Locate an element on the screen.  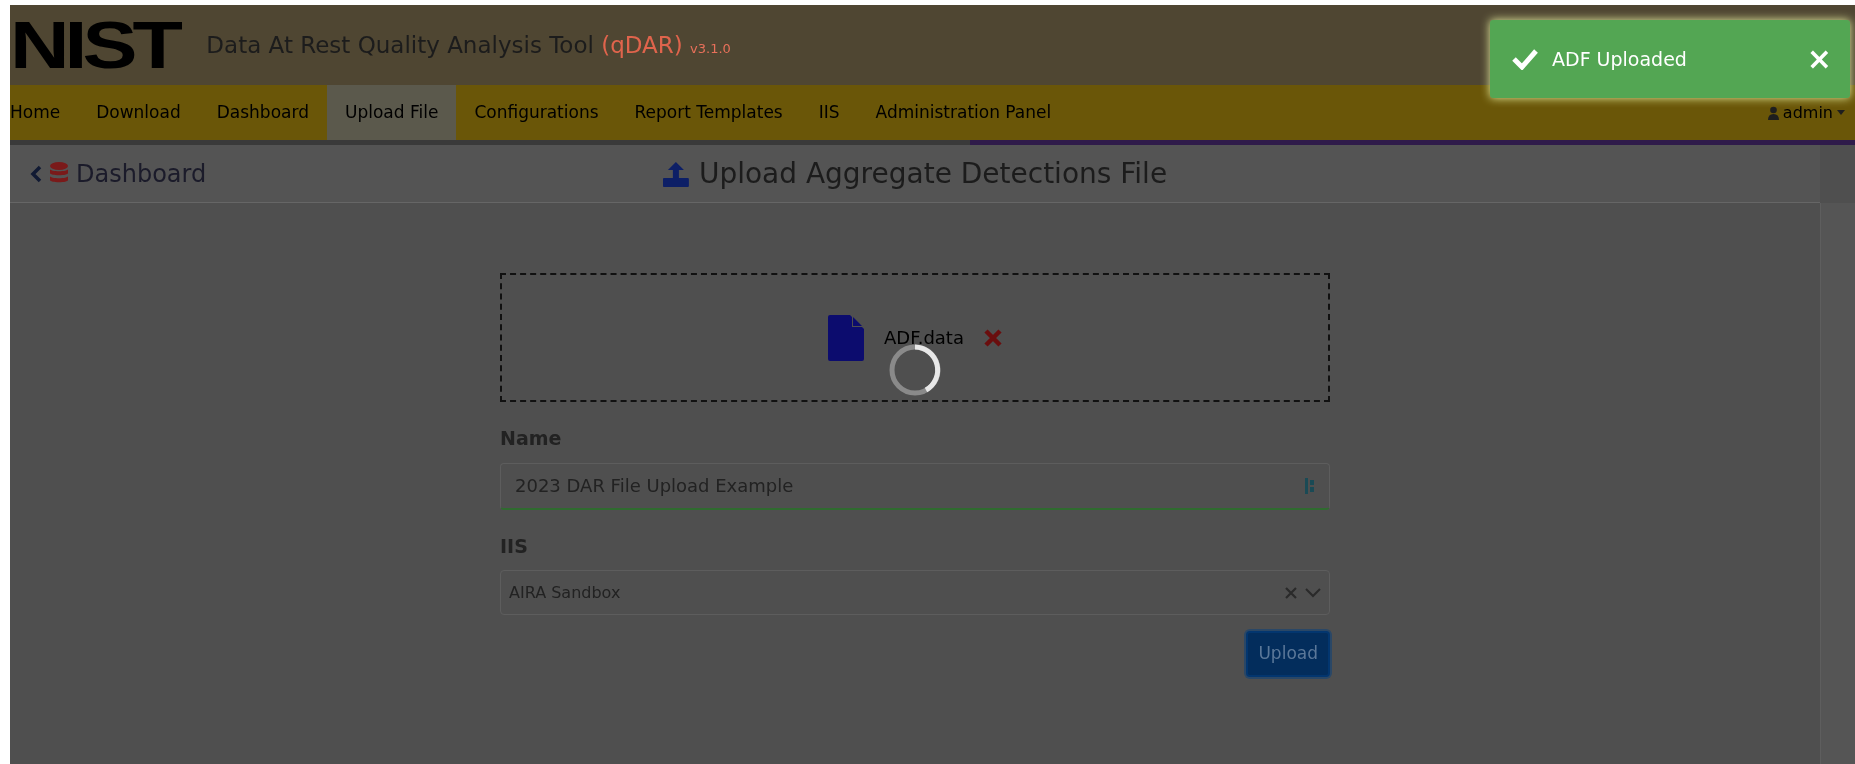
nav-tab: Administration Panel is located at coordinates (963, 112).